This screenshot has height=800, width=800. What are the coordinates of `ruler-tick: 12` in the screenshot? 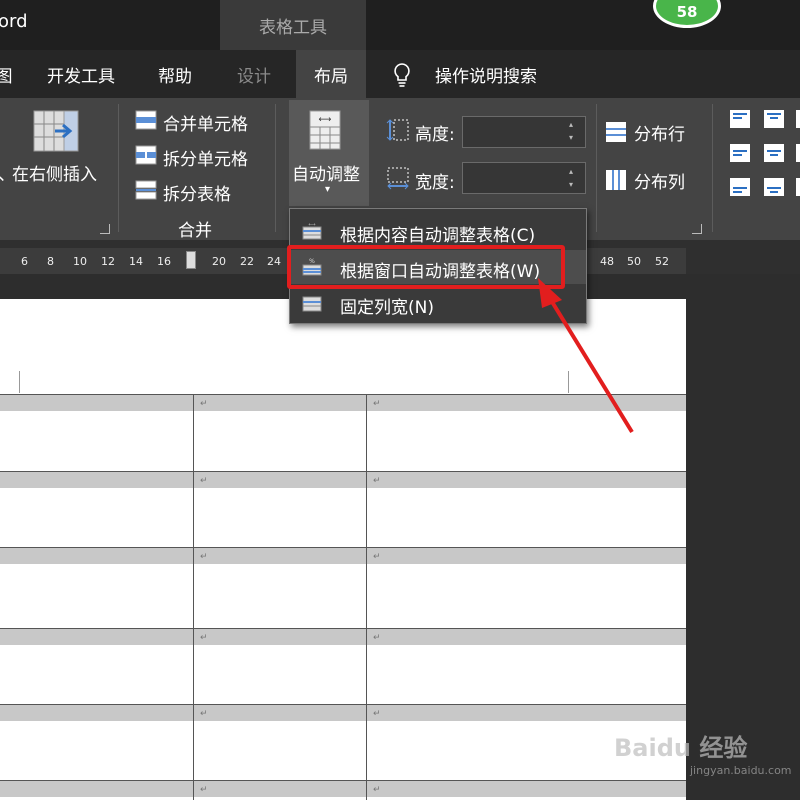 It's located at (108, 261).